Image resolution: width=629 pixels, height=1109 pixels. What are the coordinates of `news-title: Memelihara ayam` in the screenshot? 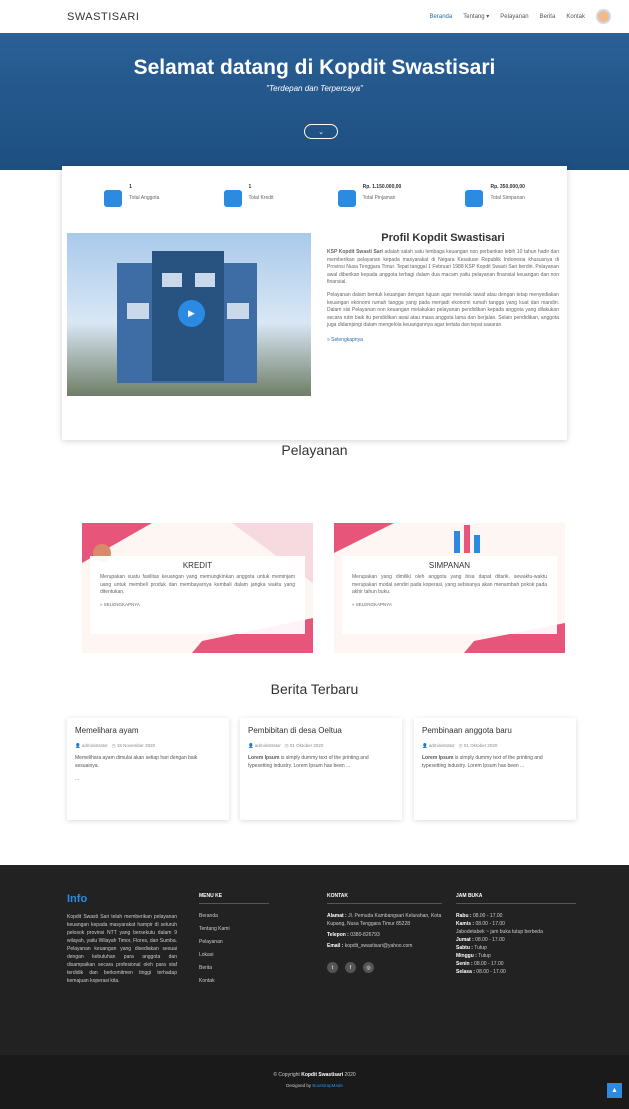 It's located at (148, 730).